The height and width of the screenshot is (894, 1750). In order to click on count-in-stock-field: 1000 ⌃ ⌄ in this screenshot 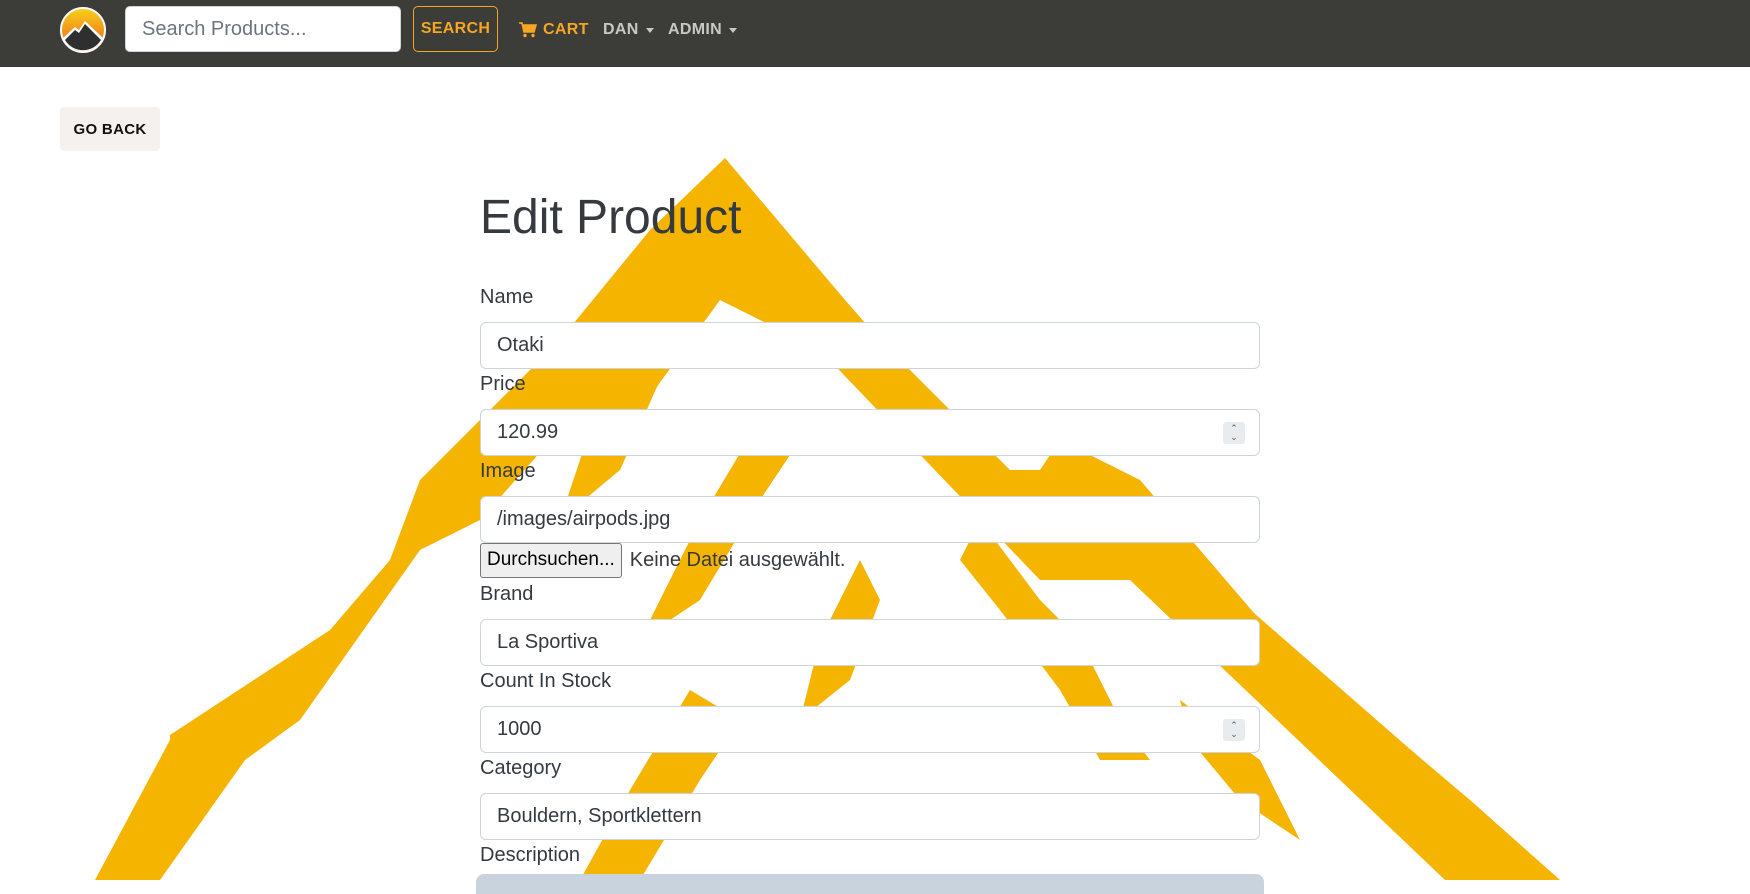, I will do `click(870, 729)`.